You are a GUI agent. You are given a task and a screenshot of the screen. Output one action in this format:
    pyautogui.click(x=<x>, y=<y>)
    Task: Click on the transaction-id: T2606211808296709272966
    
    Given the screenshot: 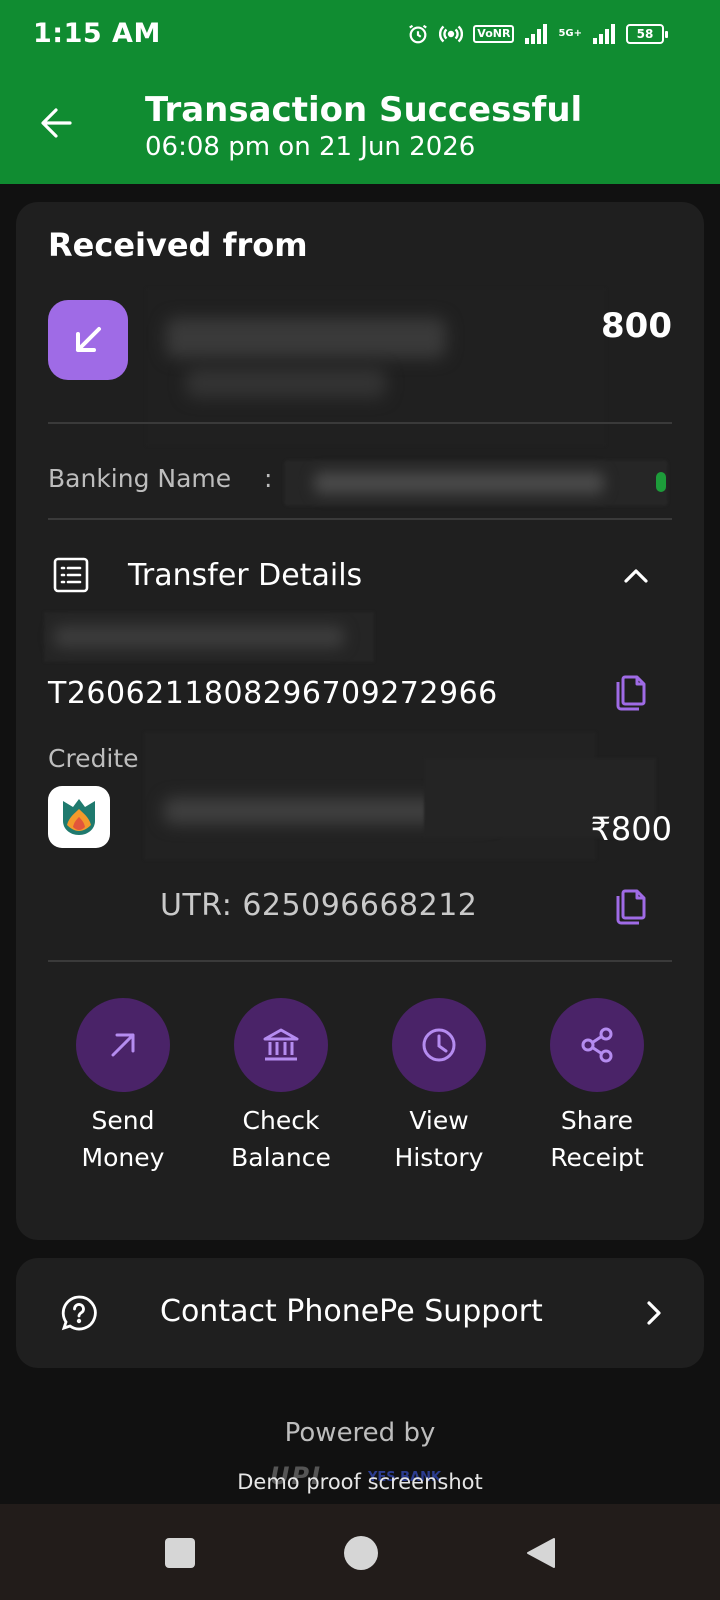 What is the action you would take?
    pyautogui.click(x=273, y=693)
    